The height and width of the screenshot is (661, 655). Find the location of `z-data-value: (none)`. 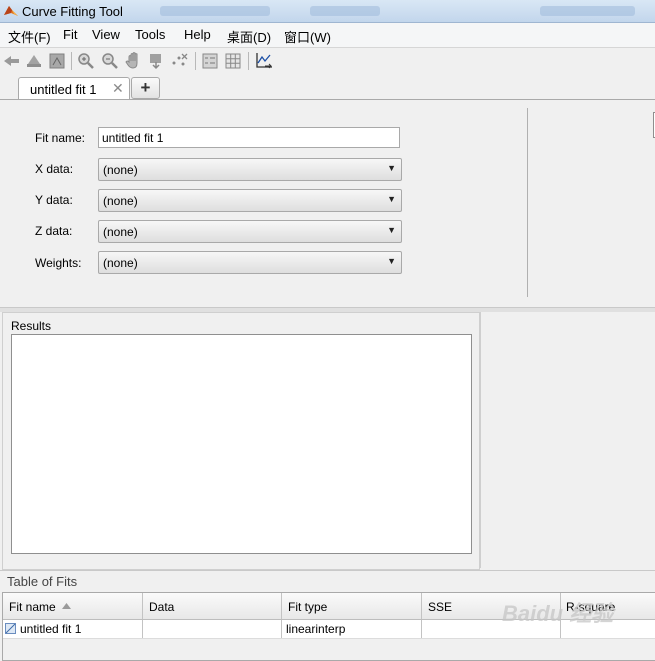

z-data-value: (none) is located at coordinates (120, 232).